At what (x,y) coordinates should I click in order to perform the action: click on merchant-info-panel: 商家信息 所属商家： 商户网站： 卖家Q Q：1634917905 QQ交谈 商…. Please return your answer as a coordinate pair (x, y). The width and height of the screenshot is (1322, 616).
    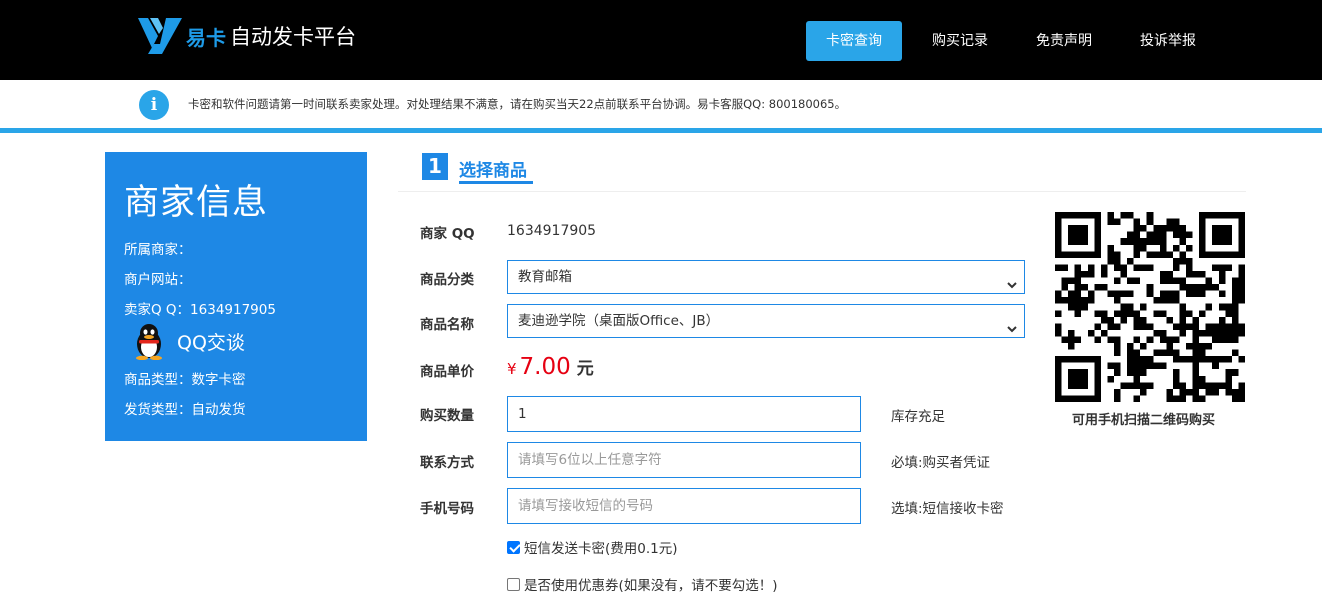
    Looking at the image, I should click on (236, 296).